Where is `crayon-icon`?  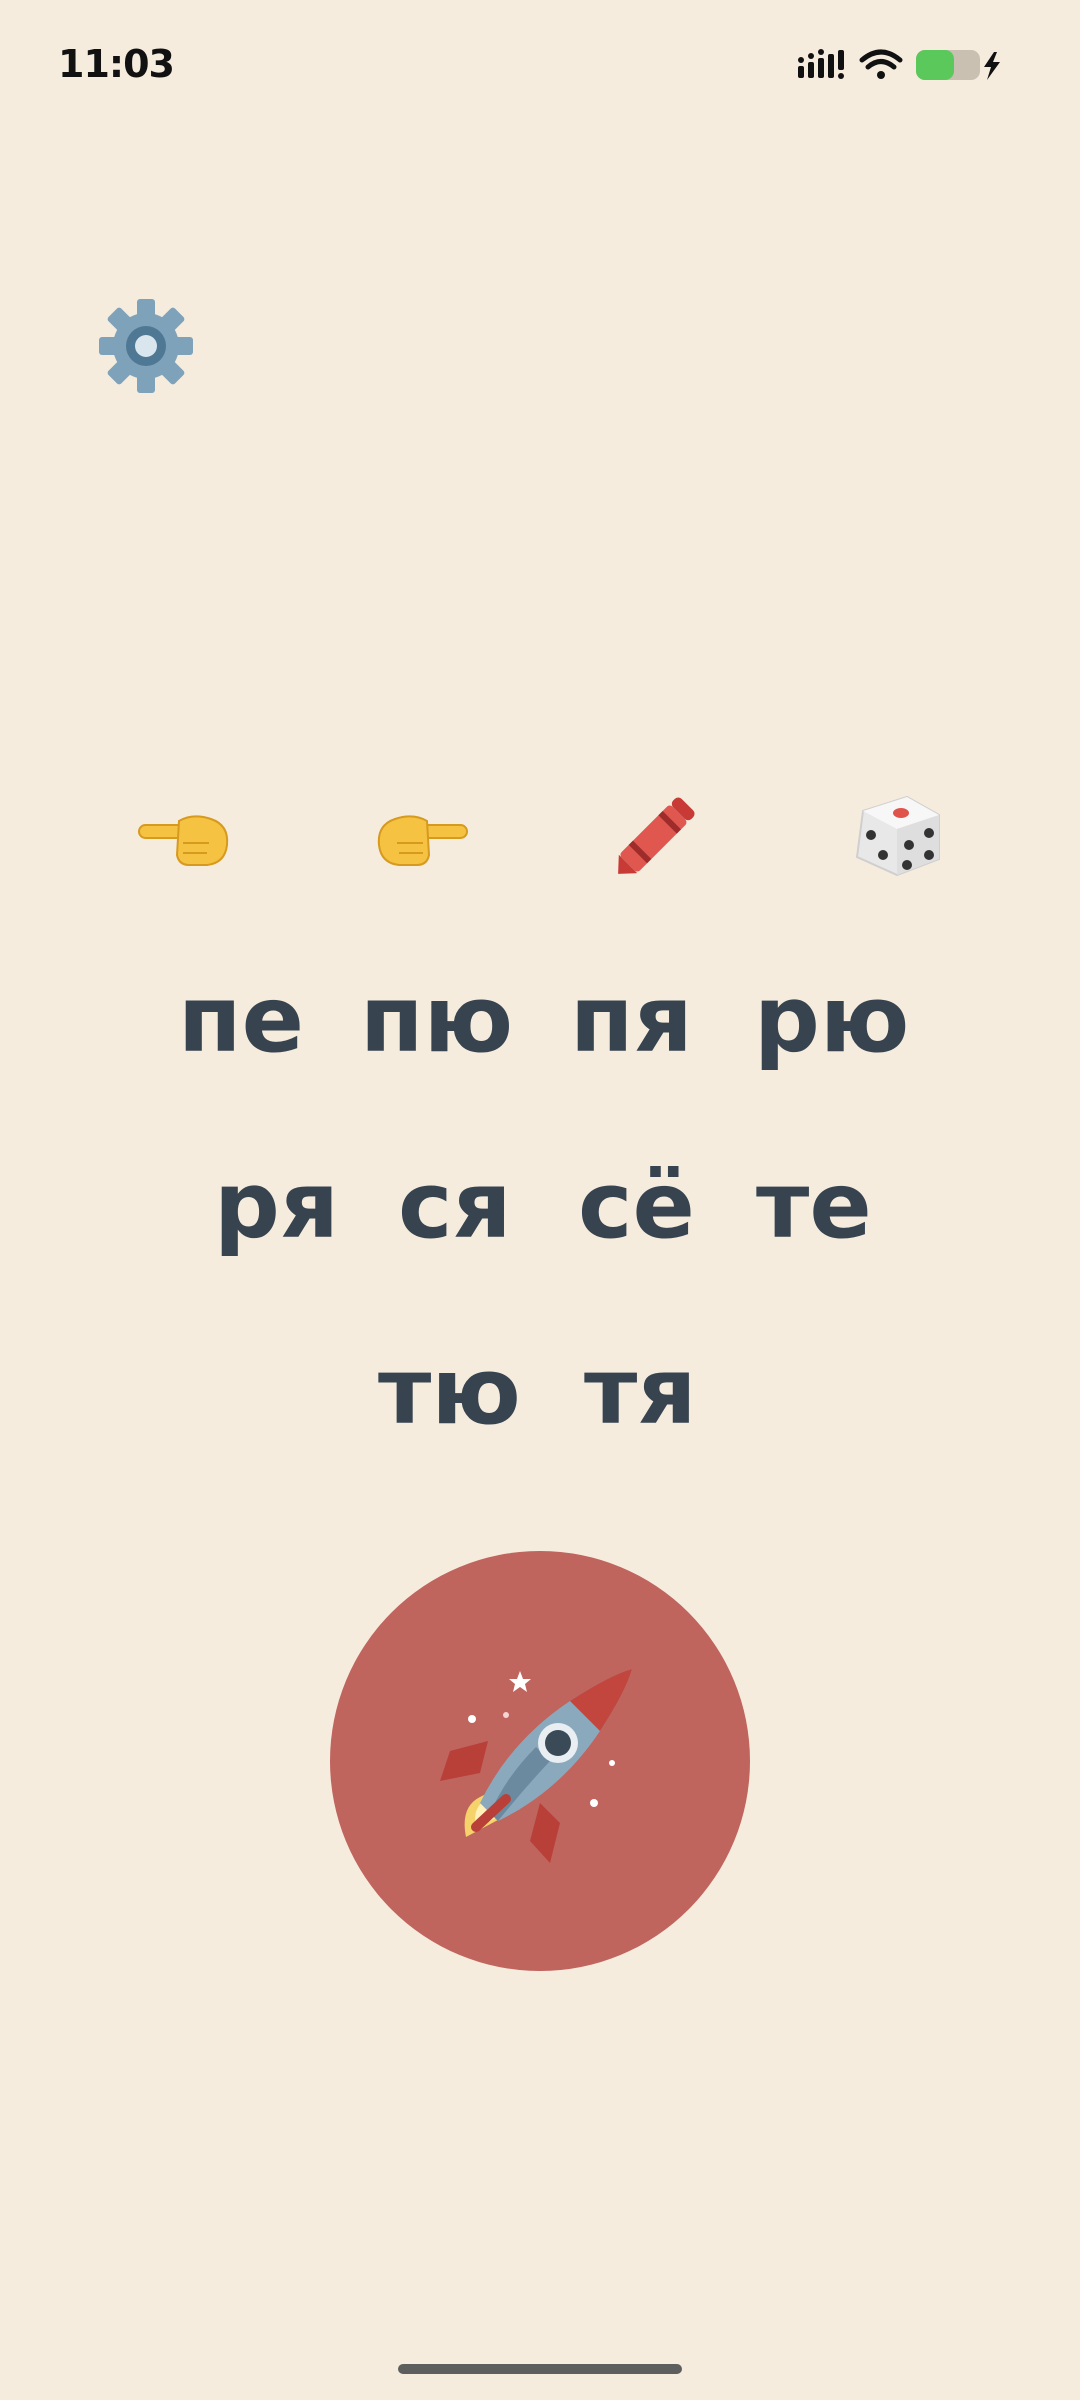 crayon-icon is located at coordinates (656, 835).